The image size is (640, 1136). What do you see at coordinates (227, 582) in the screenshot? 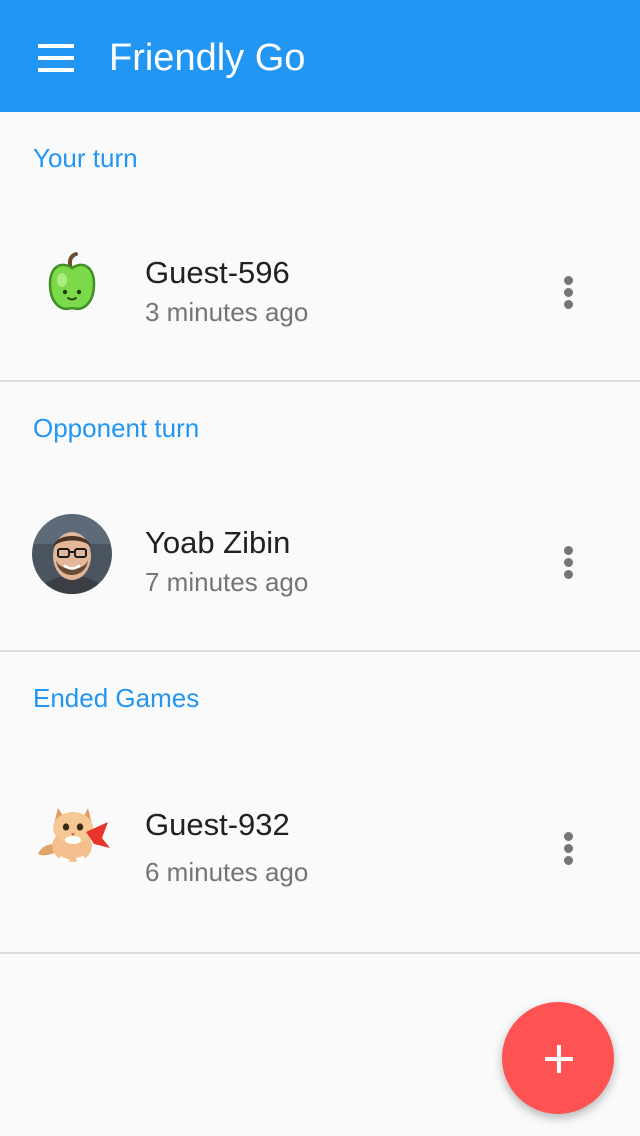
I see `game-timestamp: 7 minutes ago` at bounding box center [227, 582].